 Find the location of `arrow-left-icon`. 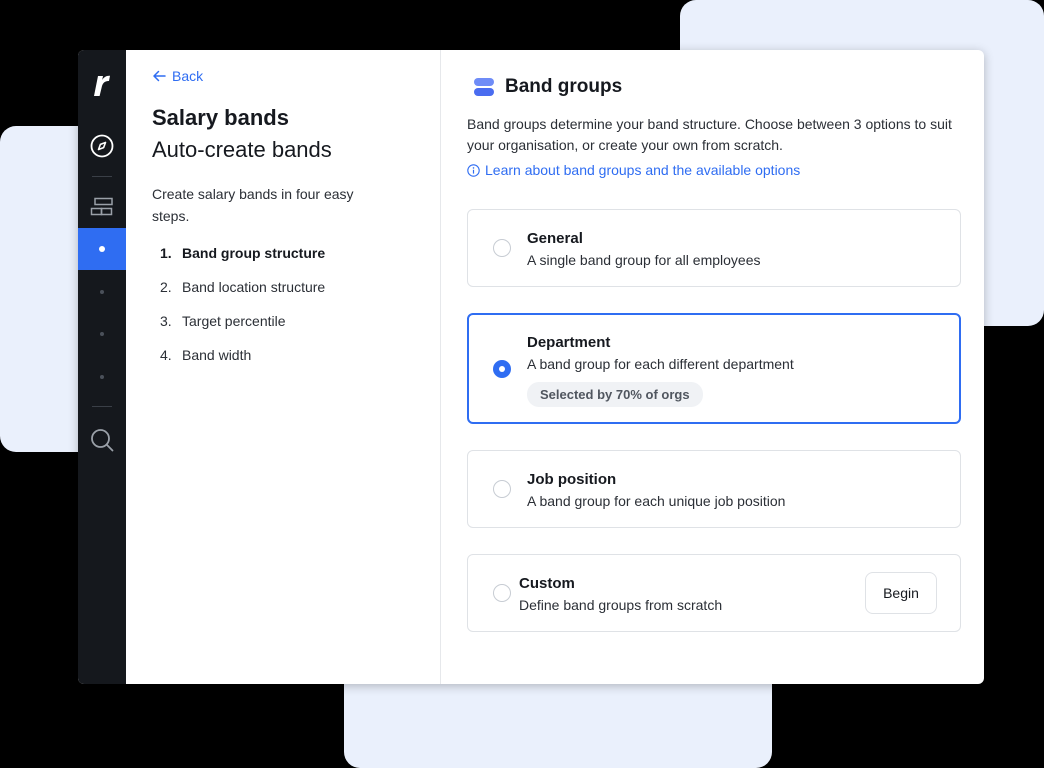

arrow-left-icon is located at coordinates (159, 76).